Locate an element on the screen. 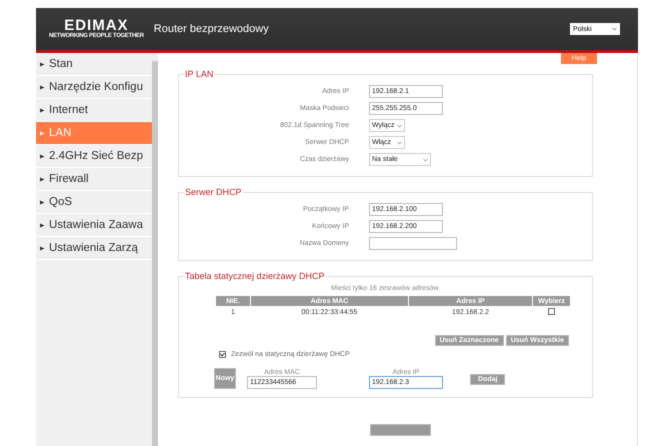  scrollbar is located at coordinates (155, 253).